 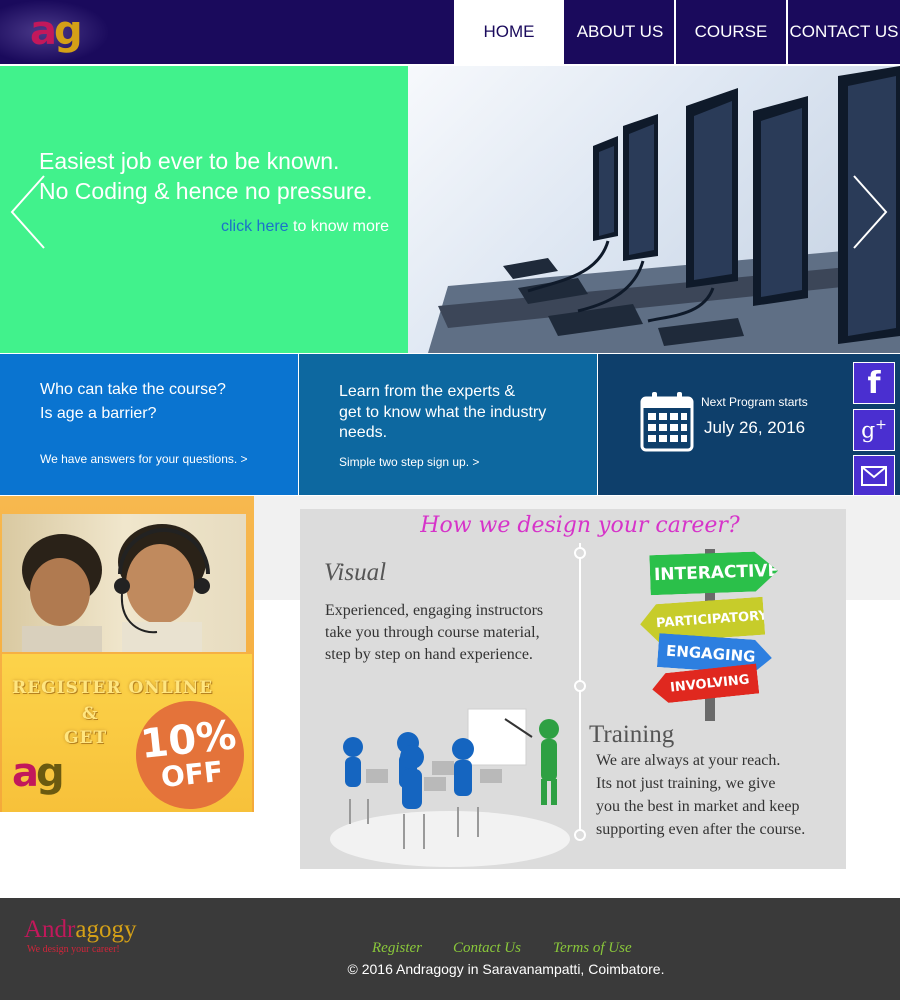 I want to click on chevron-right-icon, so click(x=870, y=212).